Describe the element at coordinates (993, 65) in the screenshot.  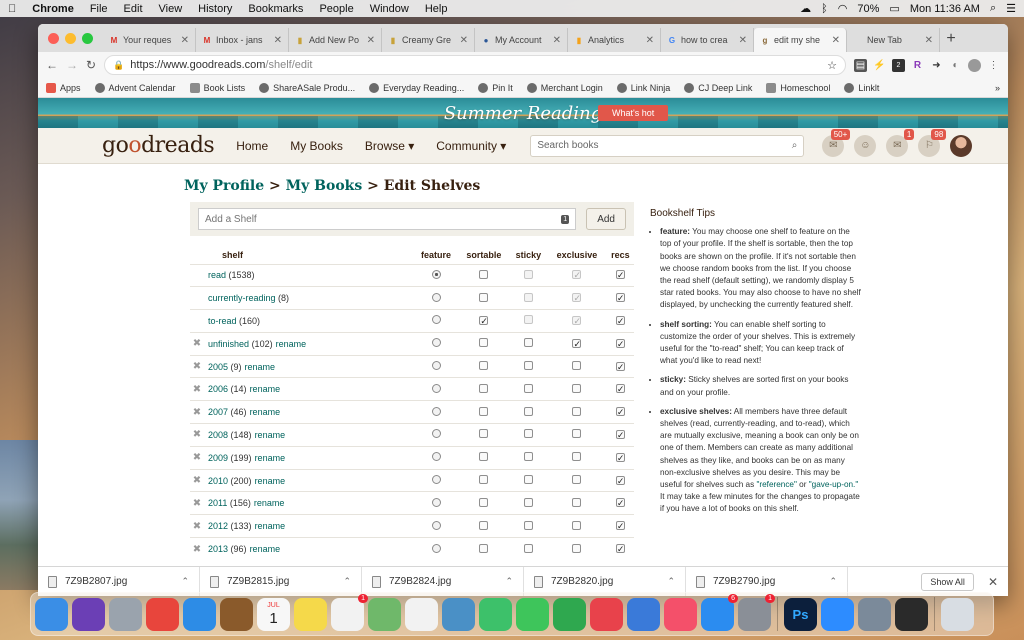
I see `chrome-menu-icon: ⋮` at that location.